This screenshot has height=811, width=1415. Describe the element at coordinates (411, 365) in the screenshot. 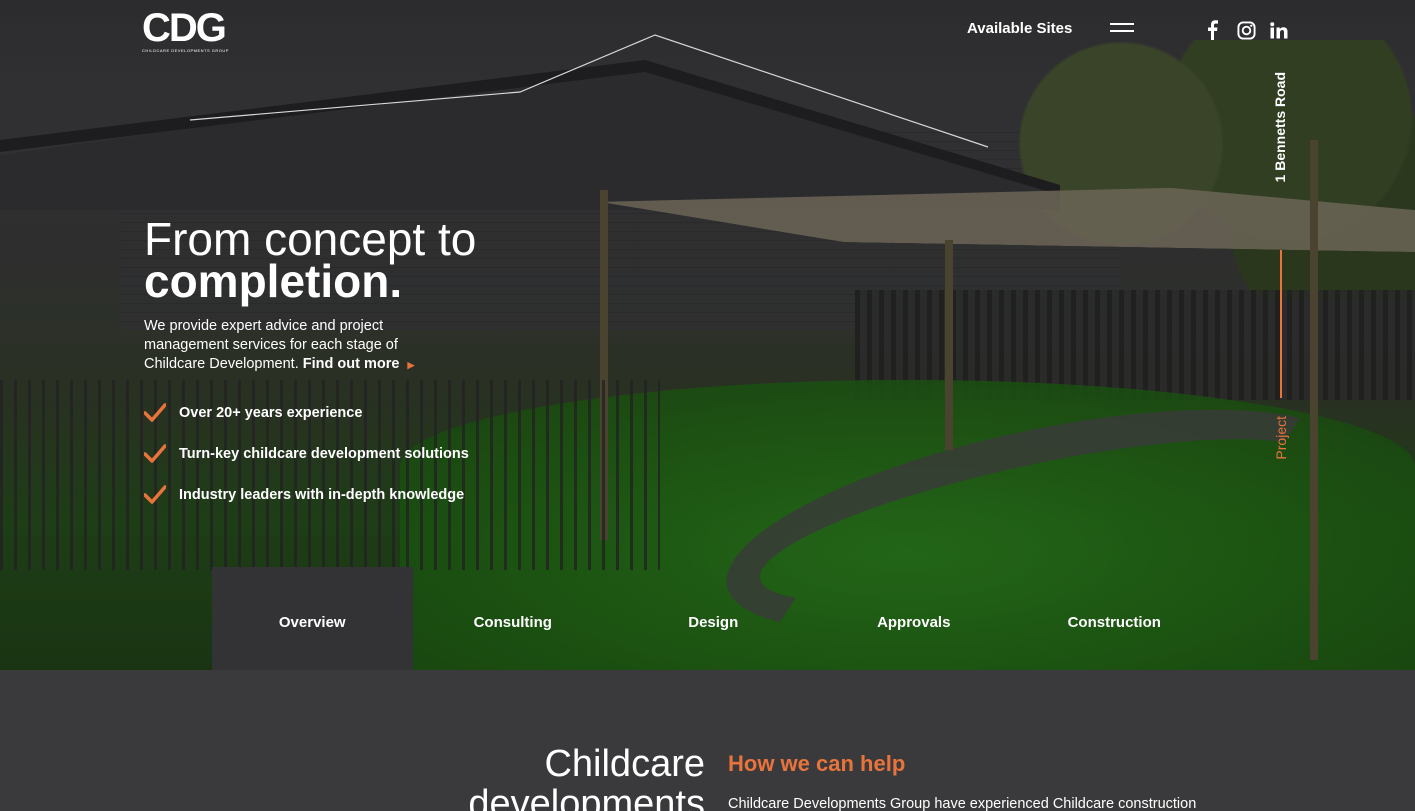

I see `arrow-right-icon: ▶` at that location.